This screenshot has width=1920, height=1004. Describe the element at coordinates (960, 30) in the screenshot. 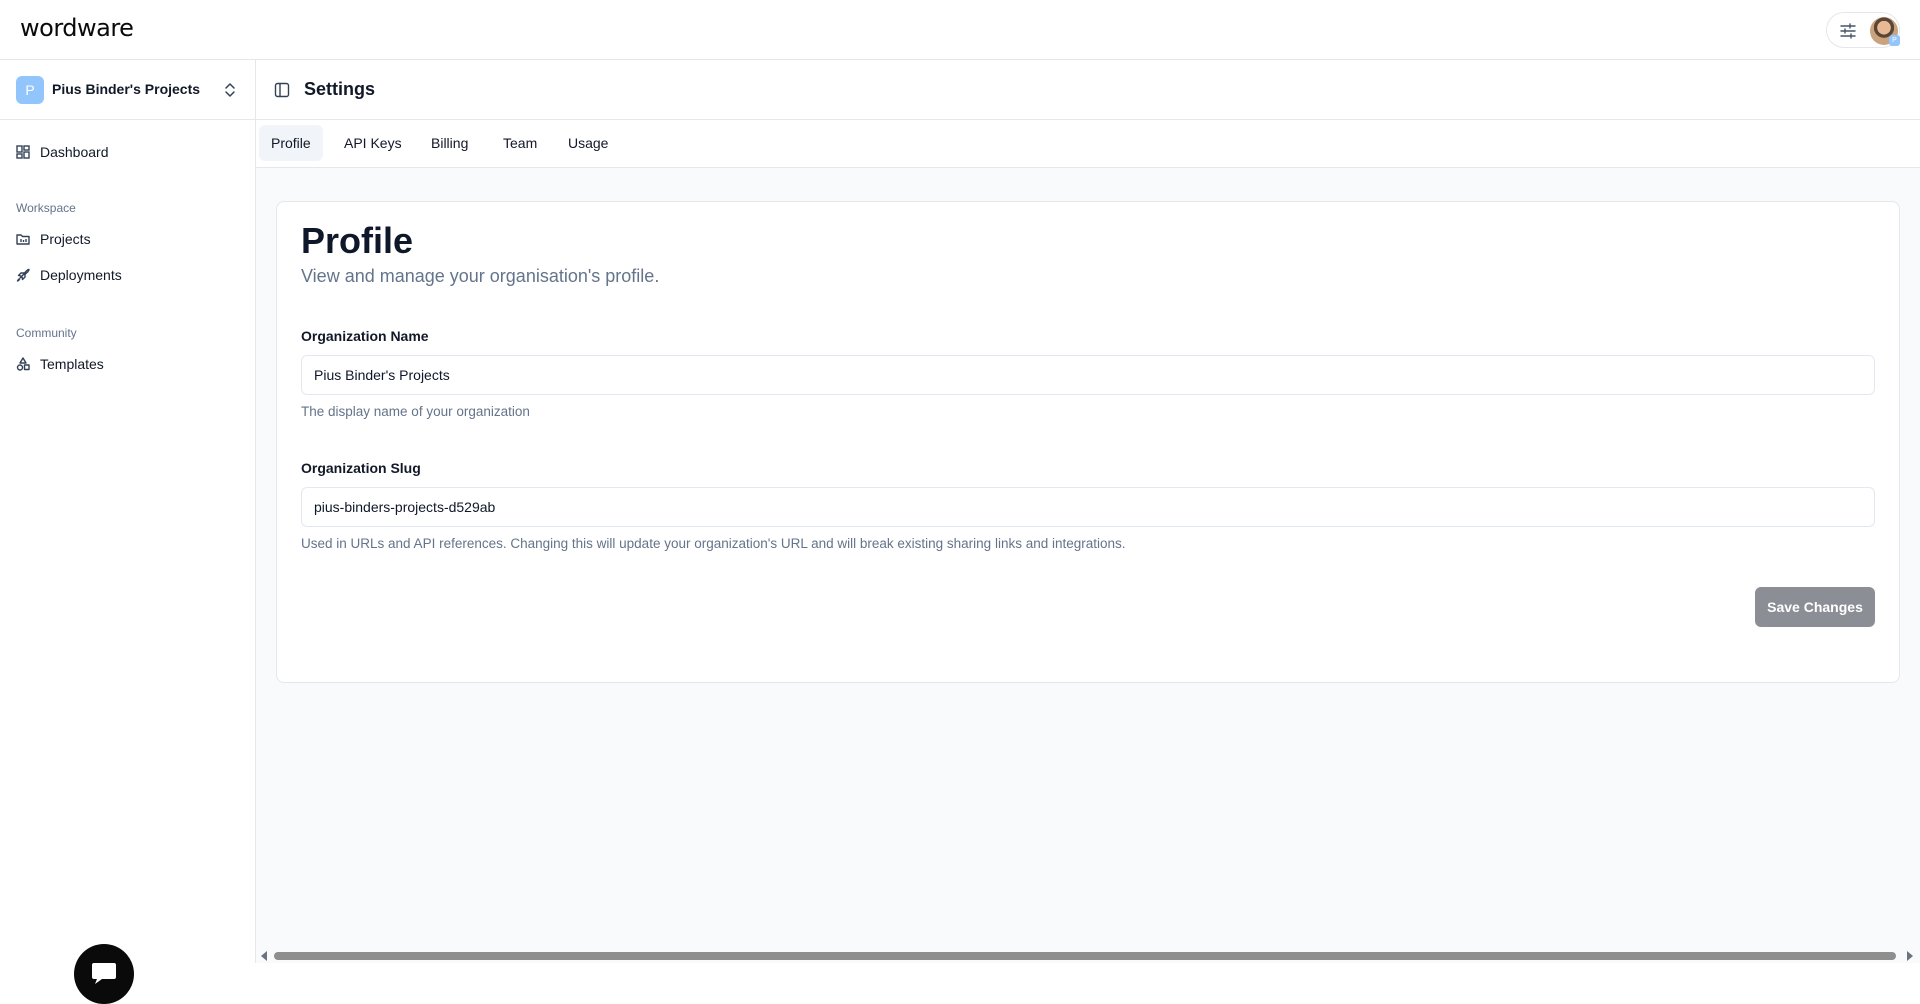

I see `top-bar: wordware P` at that location.